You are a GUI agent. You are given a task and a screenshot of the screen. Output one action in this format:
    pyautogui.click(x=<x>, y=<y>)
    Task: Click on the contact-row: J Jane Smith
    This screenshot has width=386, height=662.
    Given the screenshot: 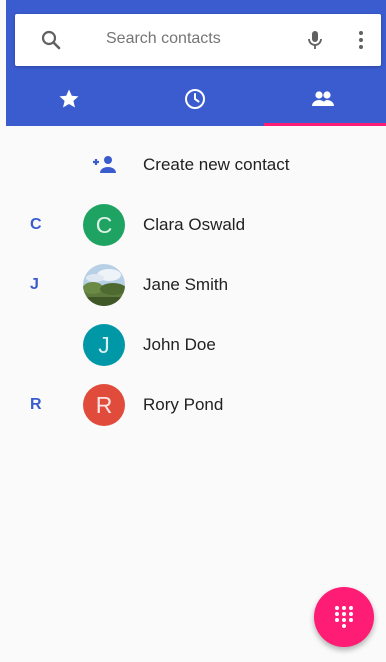 What is the action you would take?
    pyautogui.click(x=196, y=285)
    